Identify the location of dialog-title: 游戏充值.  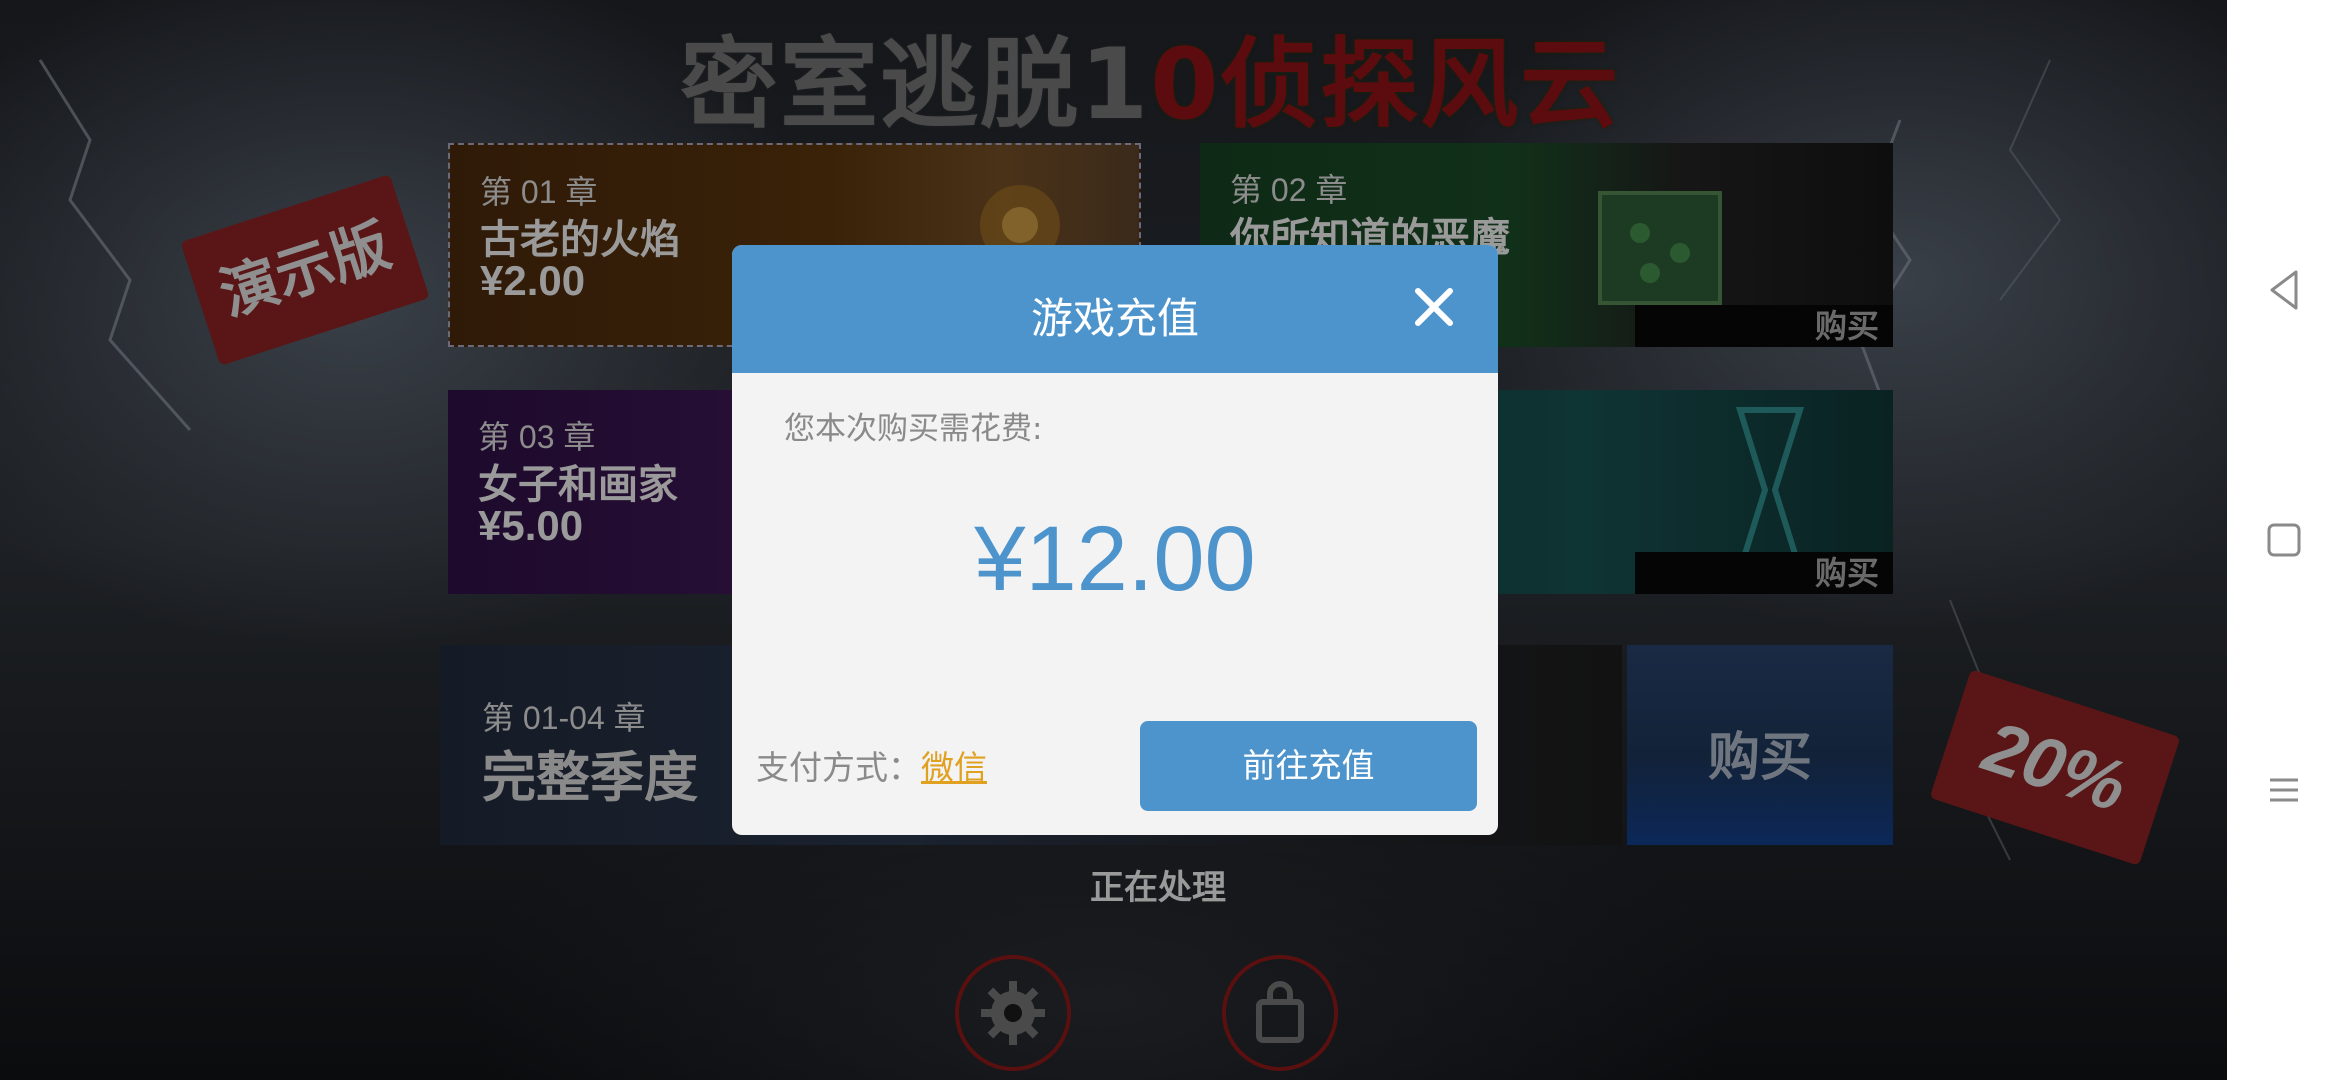
(1114, 318).